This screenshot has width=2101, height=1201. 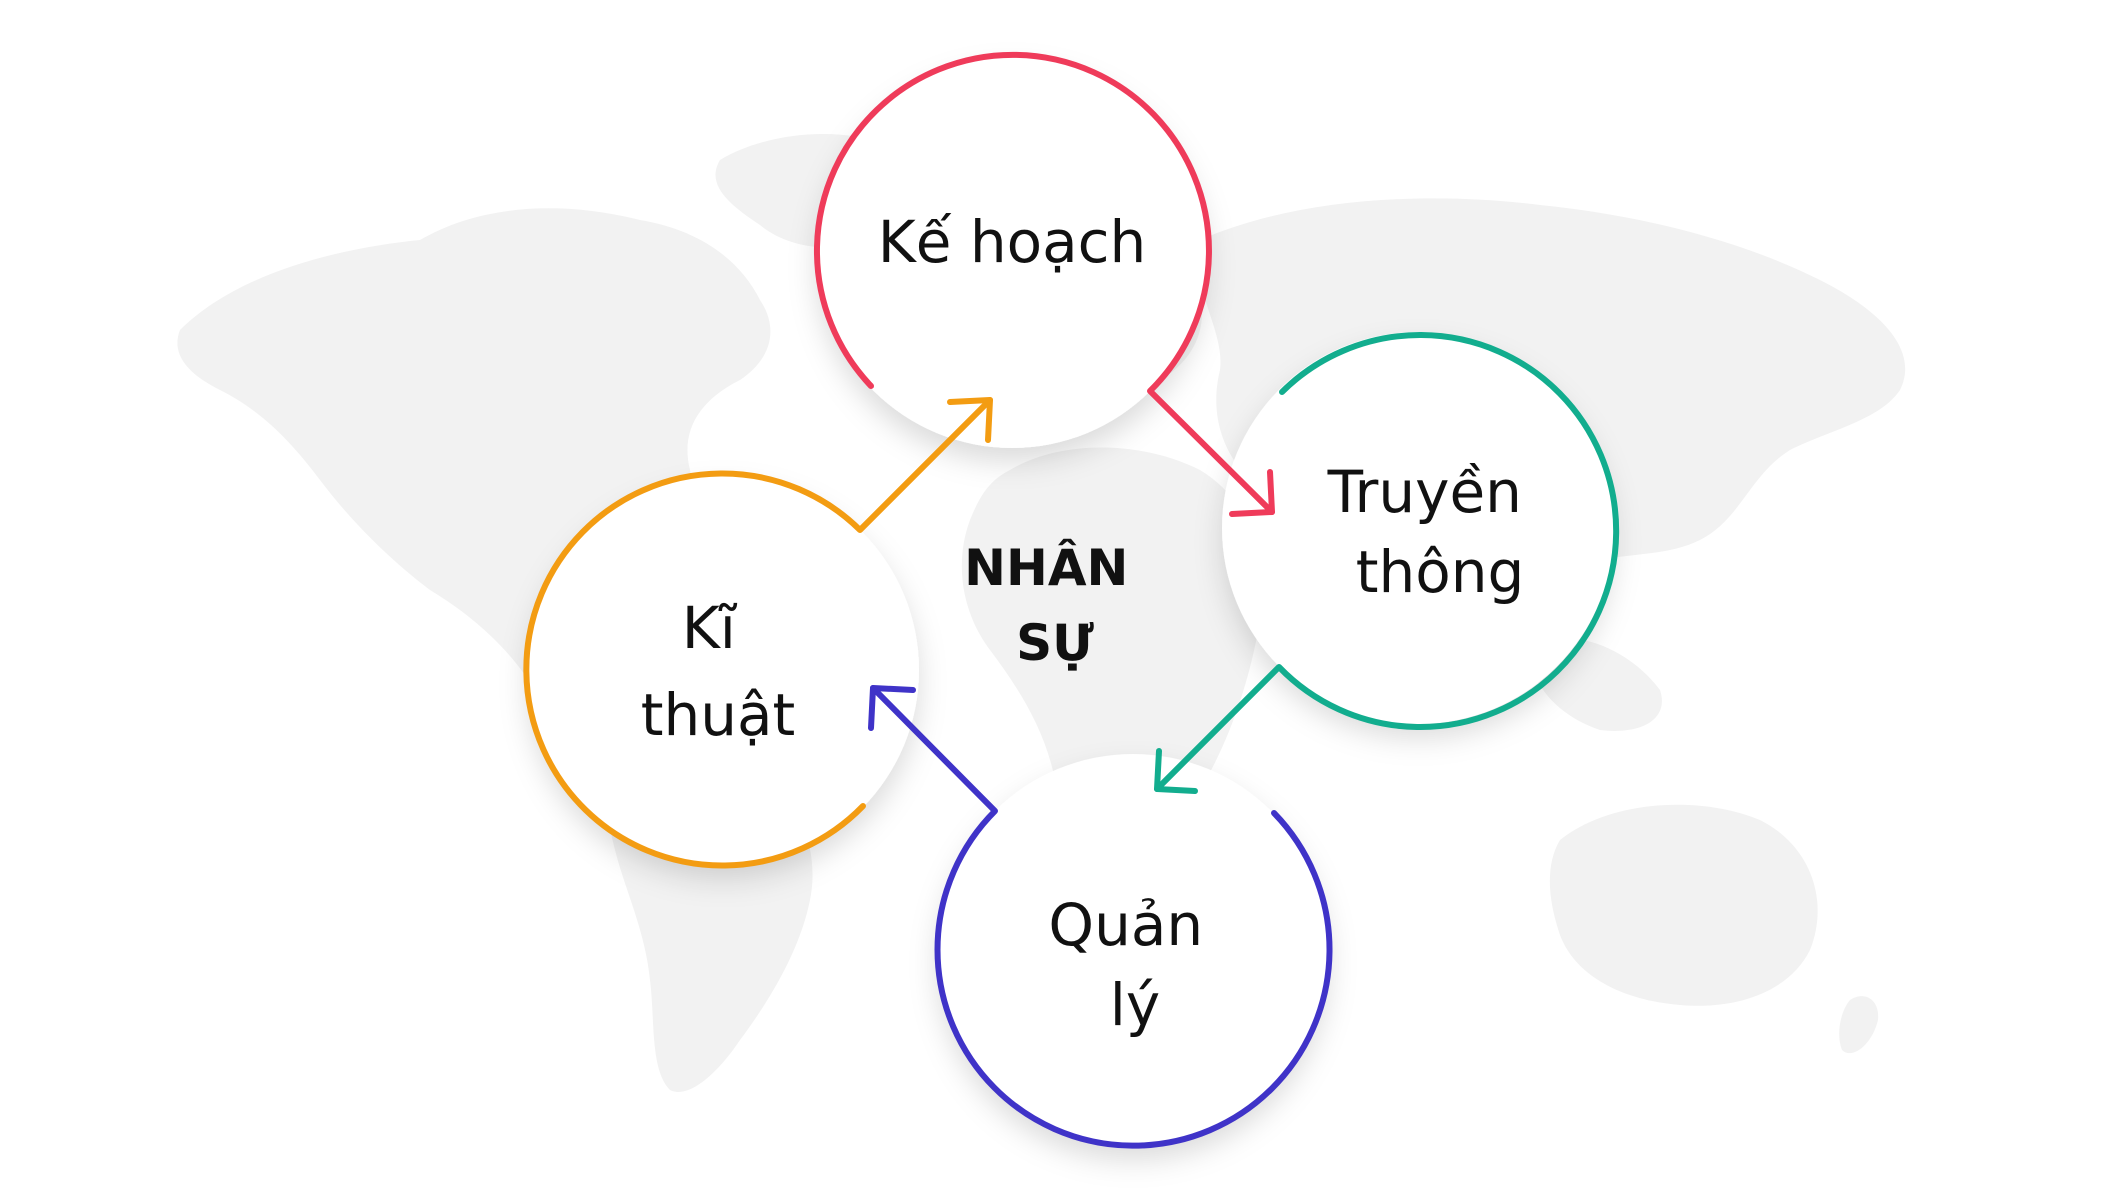 I want to click on center-title-line1: NHÂN, so click(x=1046, y=567).